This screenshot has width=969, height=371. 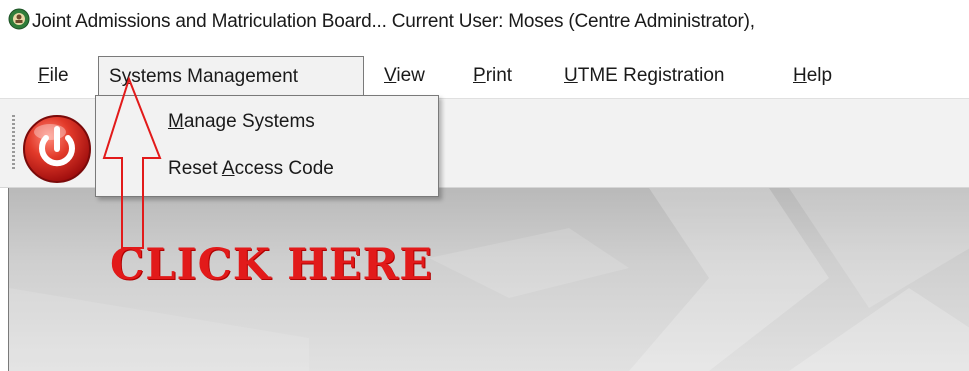 I want to click on dropdown-item-reset-access-code: Reset Access Code, so click(x=251, y=169).